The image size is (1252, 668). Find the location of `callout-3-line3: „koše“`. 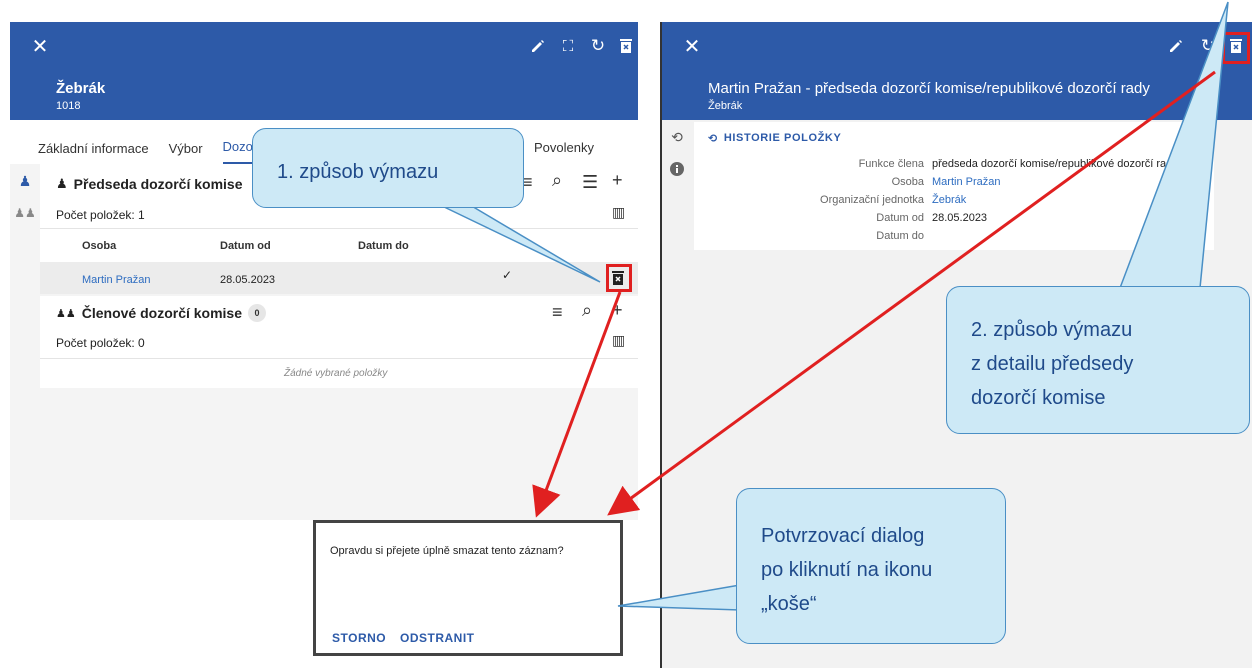

callout-3-line3: „koše“ is located at coordinates (789, 604).